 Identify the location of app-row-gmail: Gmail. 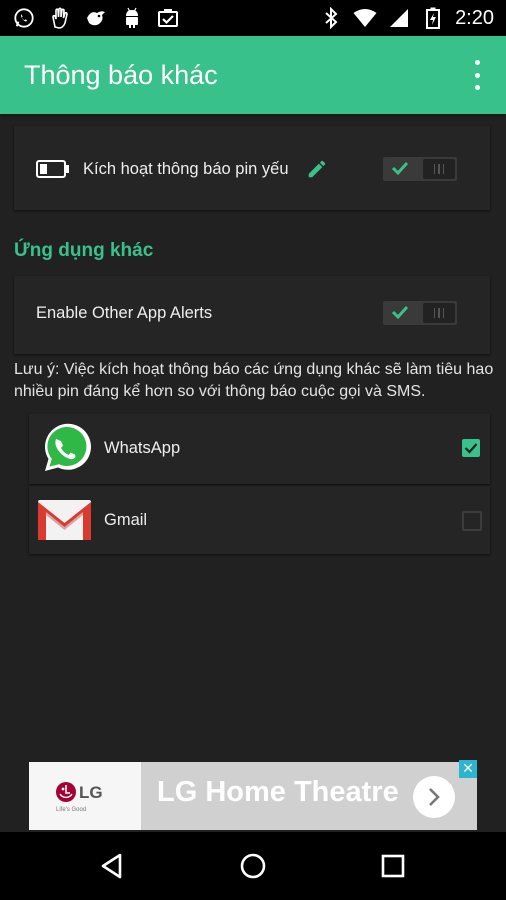
(259, 520).